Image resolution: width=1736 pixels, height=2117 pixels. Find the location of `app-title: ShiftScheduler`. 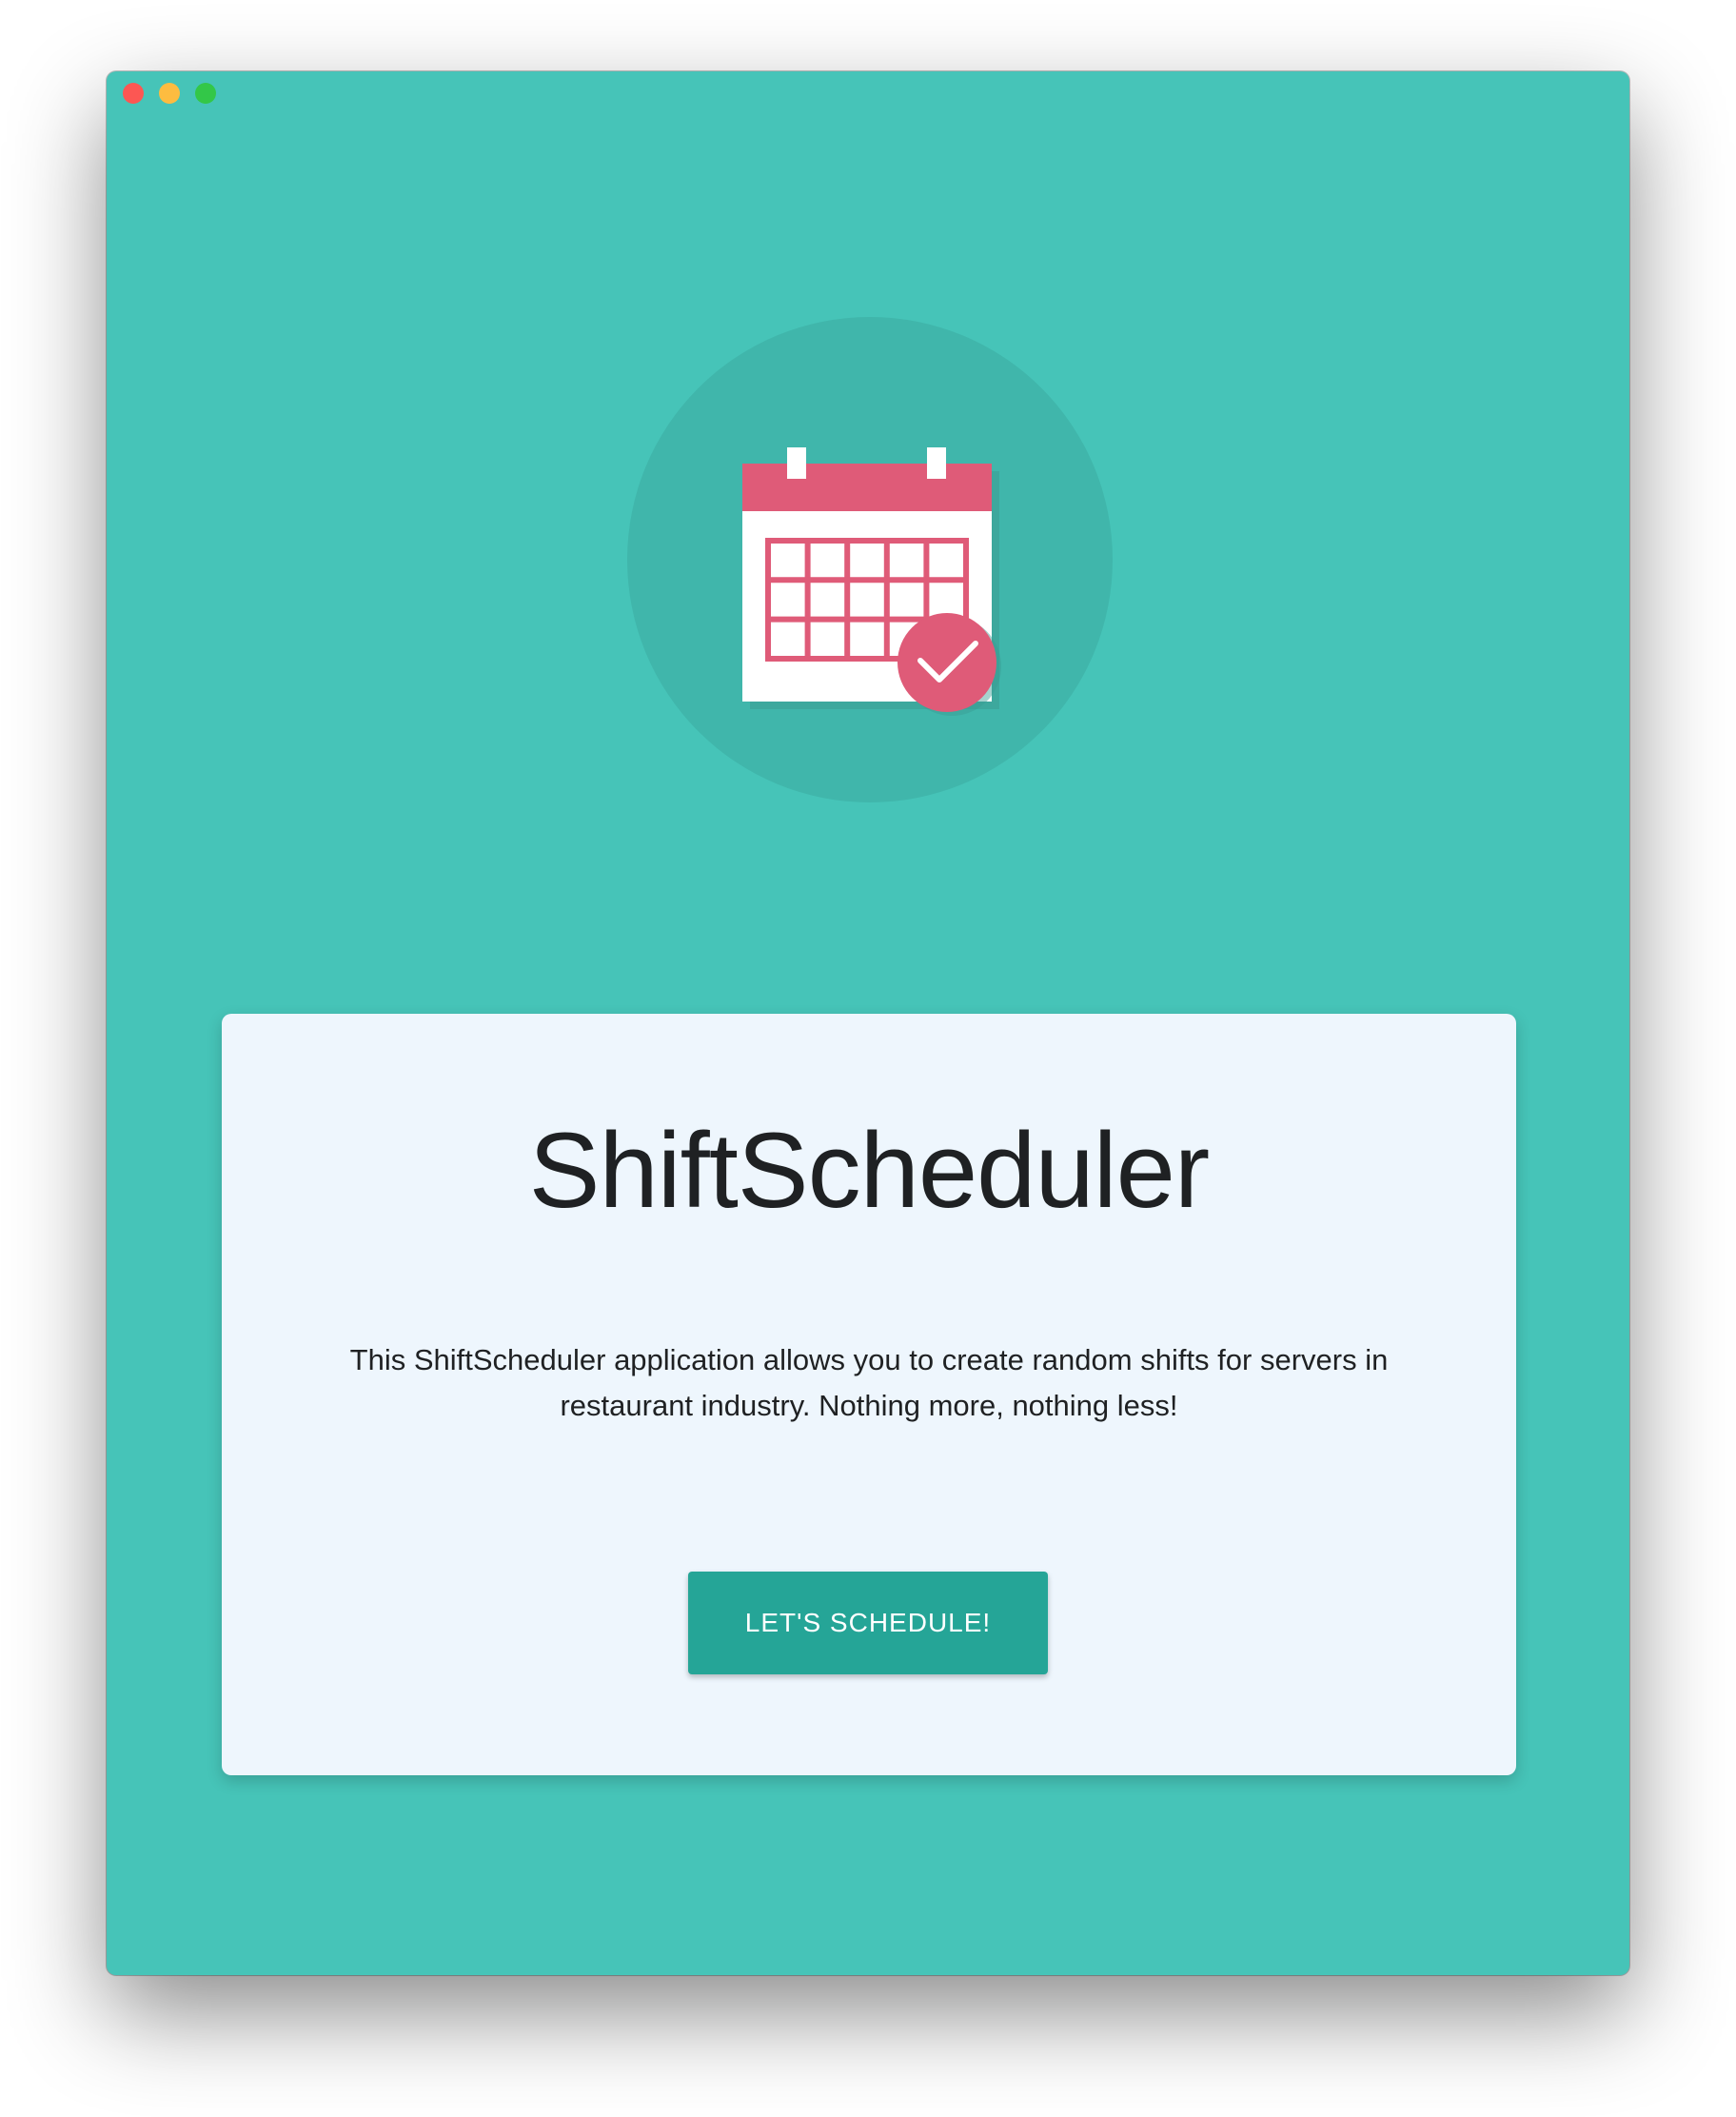

app-title: ShiftScheduler is located at coordinates (869, 1170).